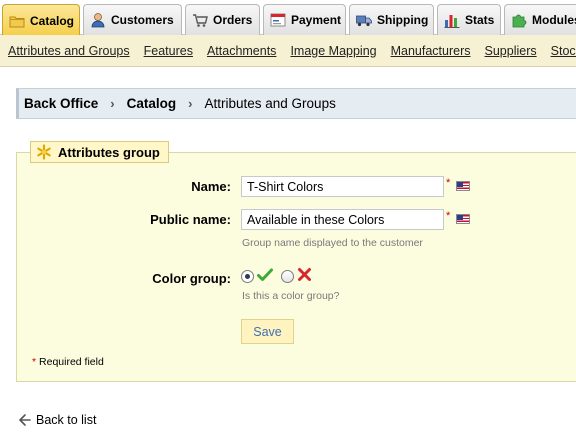 This screenshot has height=440, width=576. I want to click on color-group-no-radio, so click(287, 276).